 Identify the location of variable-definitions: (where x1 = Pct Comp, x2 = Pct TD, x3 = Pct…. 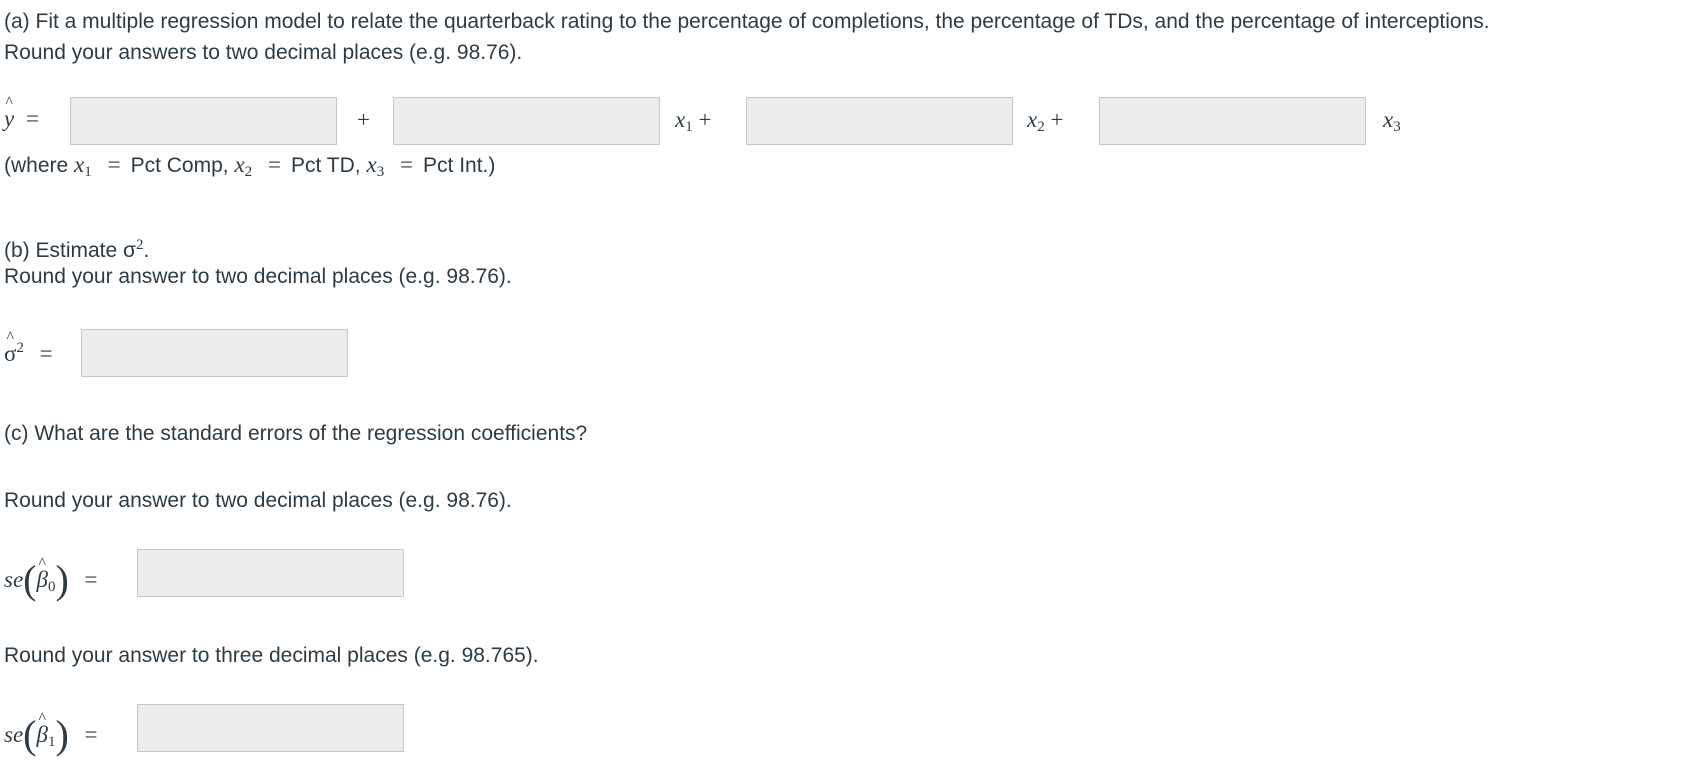
(250, 166).